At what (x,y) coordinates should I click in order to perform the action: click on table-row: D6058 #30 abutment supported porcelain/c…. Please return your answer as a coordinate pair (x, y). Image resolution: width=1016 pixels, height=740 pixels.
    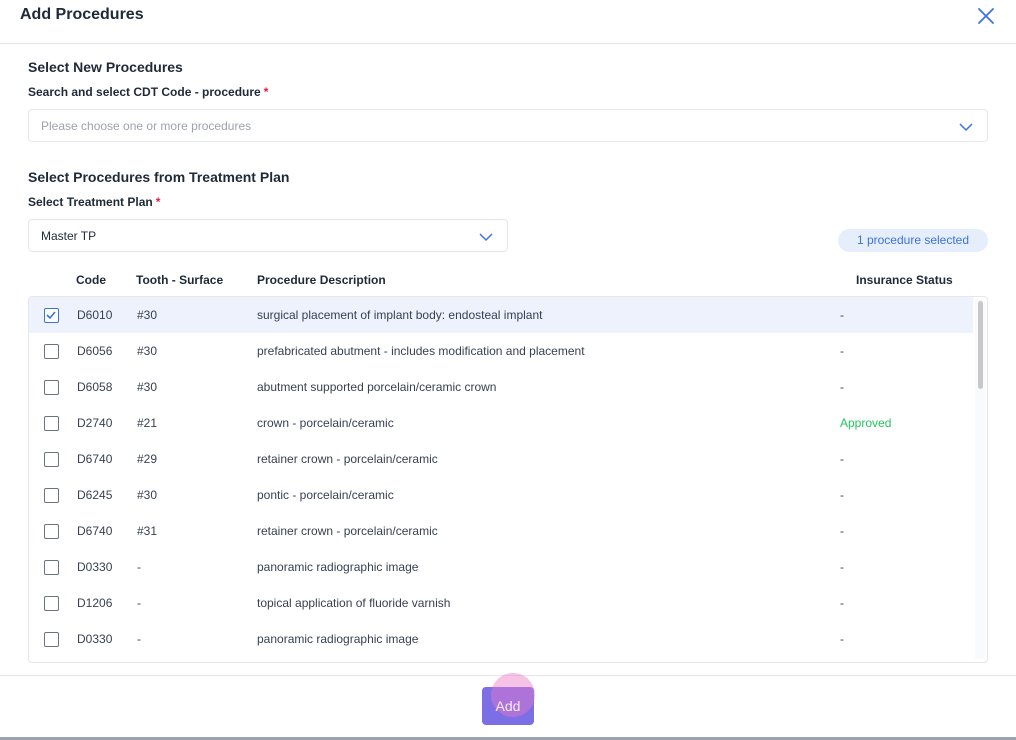
    Looking at the image, I should click on (501, 387).